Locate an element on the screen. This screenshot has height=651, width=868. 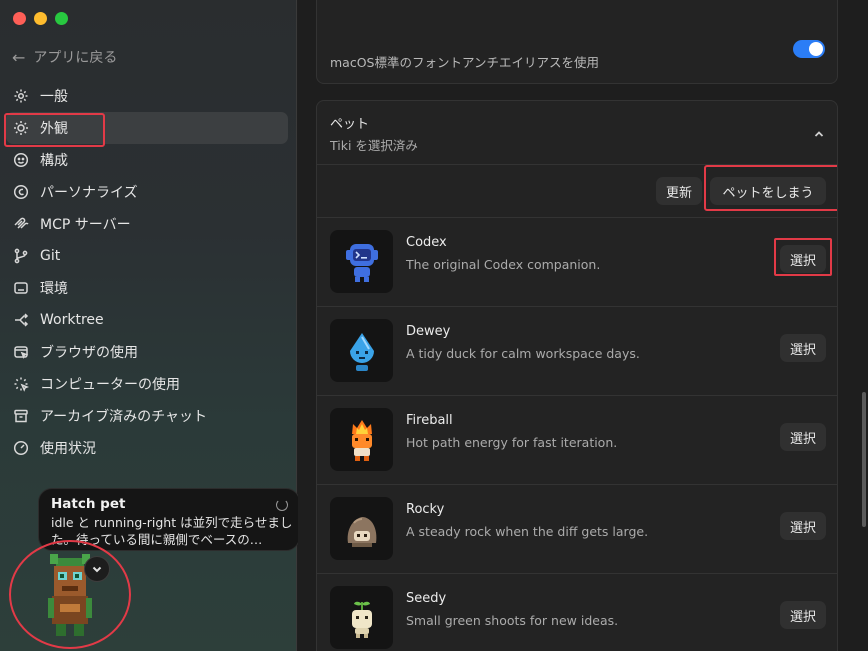
pet-row-codex: Codex The original Codex companion. 選択 is located at coordinates (577, 262).